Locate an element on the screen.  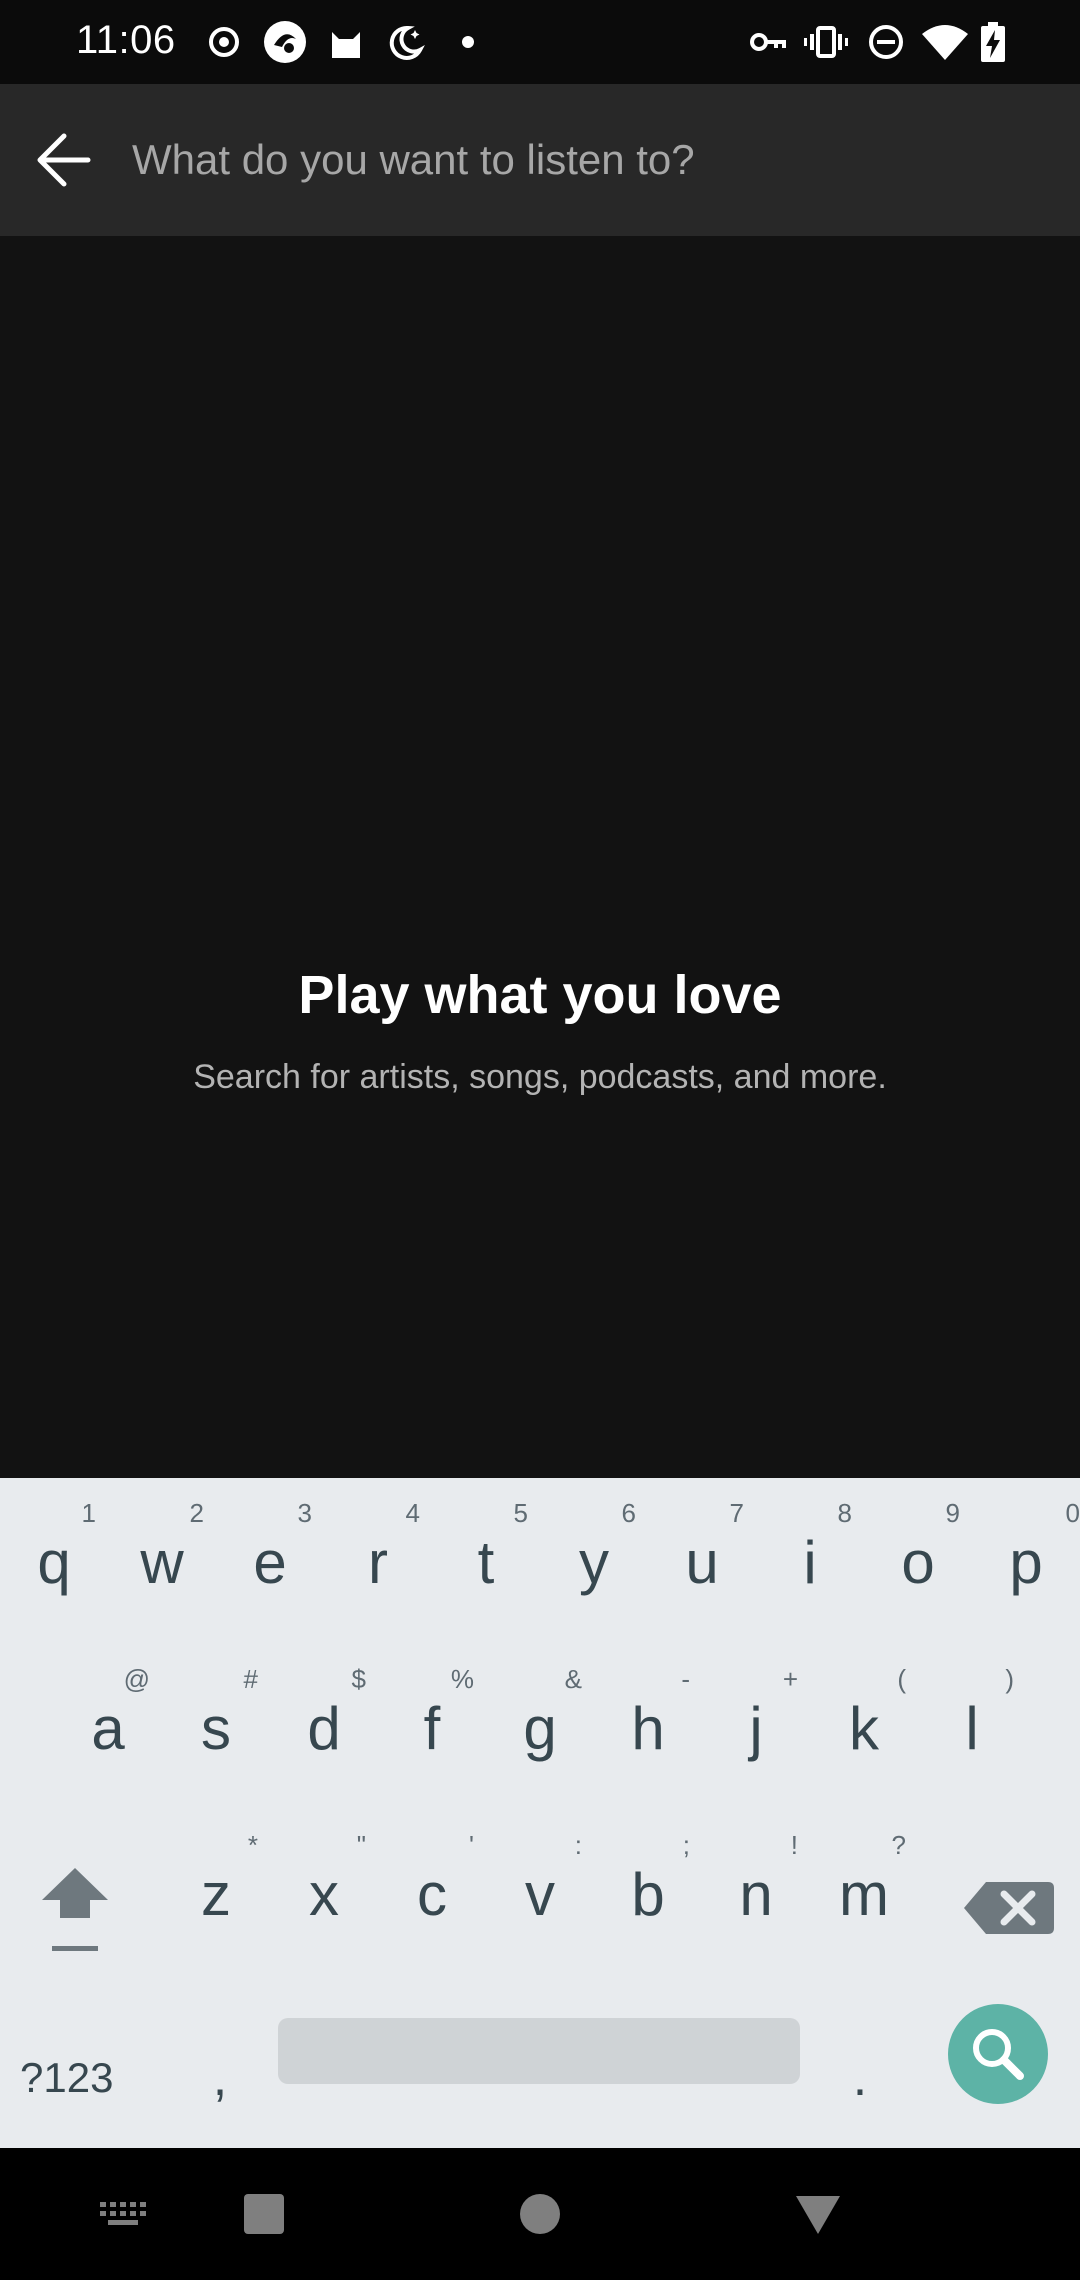
key-o: 9o is located at coordinates (918, 1553).